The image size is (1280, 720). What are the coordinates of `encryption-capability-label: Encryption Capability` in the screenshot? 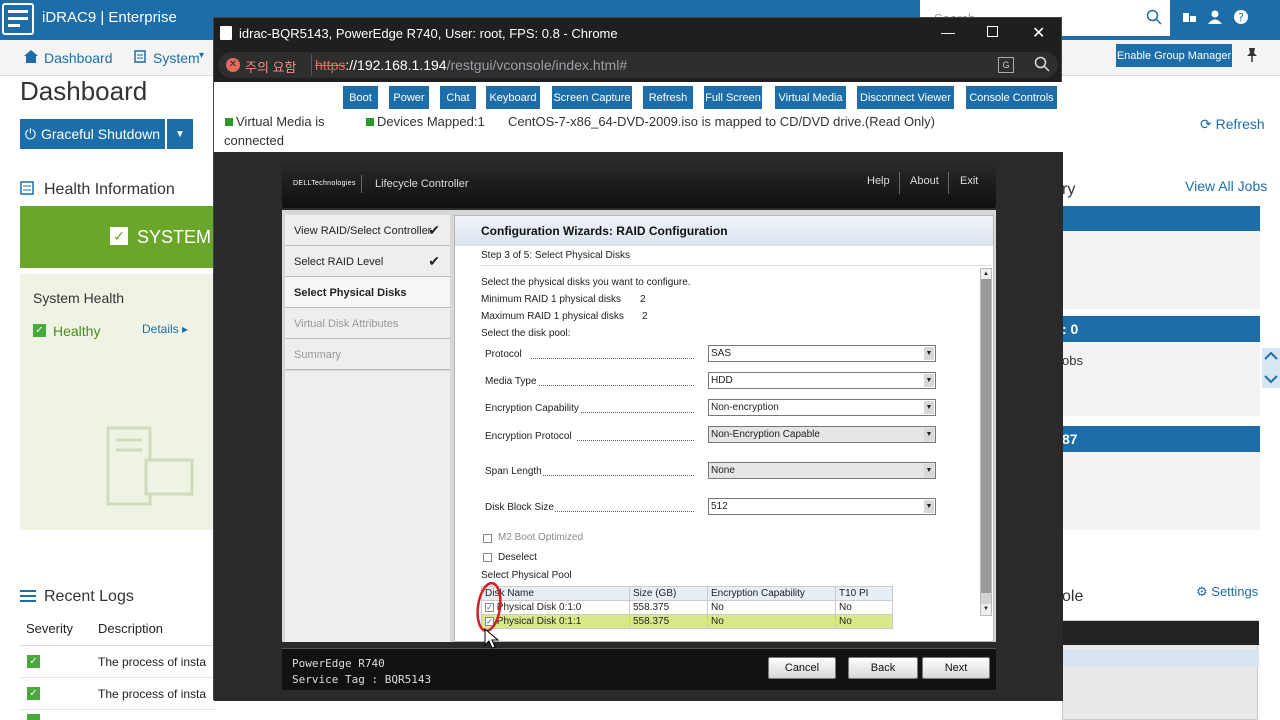 It's located at (532, 408).